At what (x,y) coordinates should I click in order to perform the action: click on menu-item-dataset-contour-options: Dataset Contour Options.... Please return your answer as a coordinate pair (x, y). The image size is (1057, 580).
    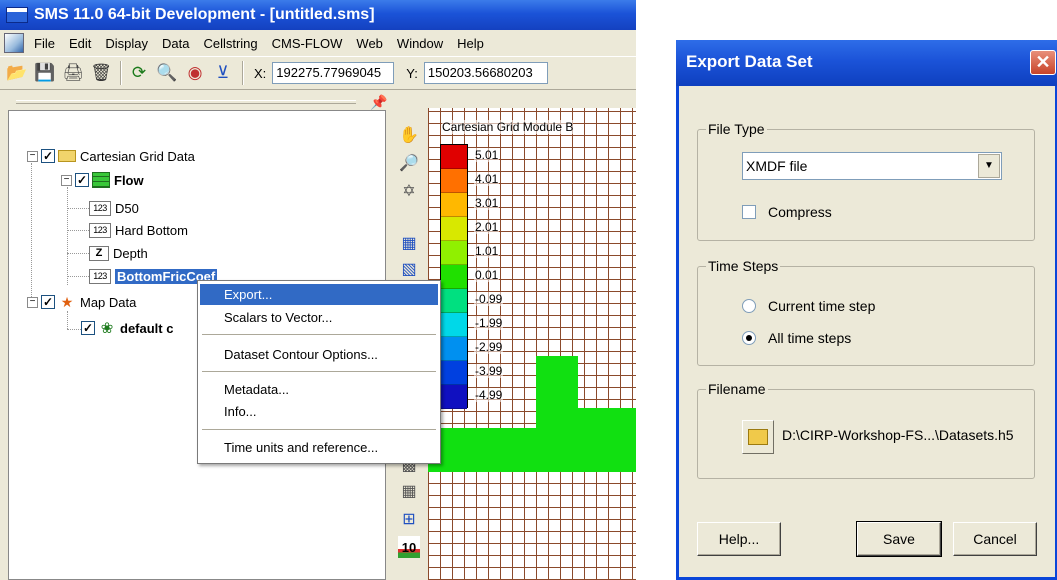
    Looking at the image, I should click on (319, 354).